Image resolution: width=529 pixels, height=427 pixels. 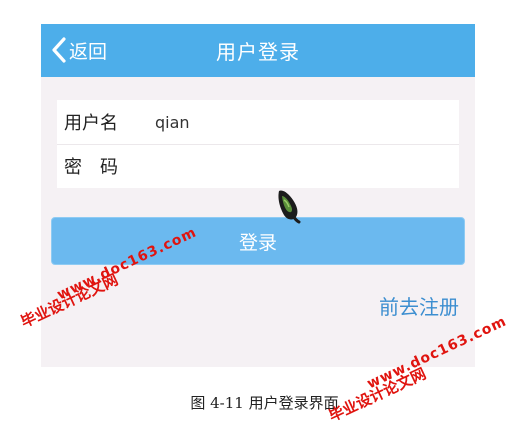 I want to click on register-link: 前去注册, so click(x=419, y=305).